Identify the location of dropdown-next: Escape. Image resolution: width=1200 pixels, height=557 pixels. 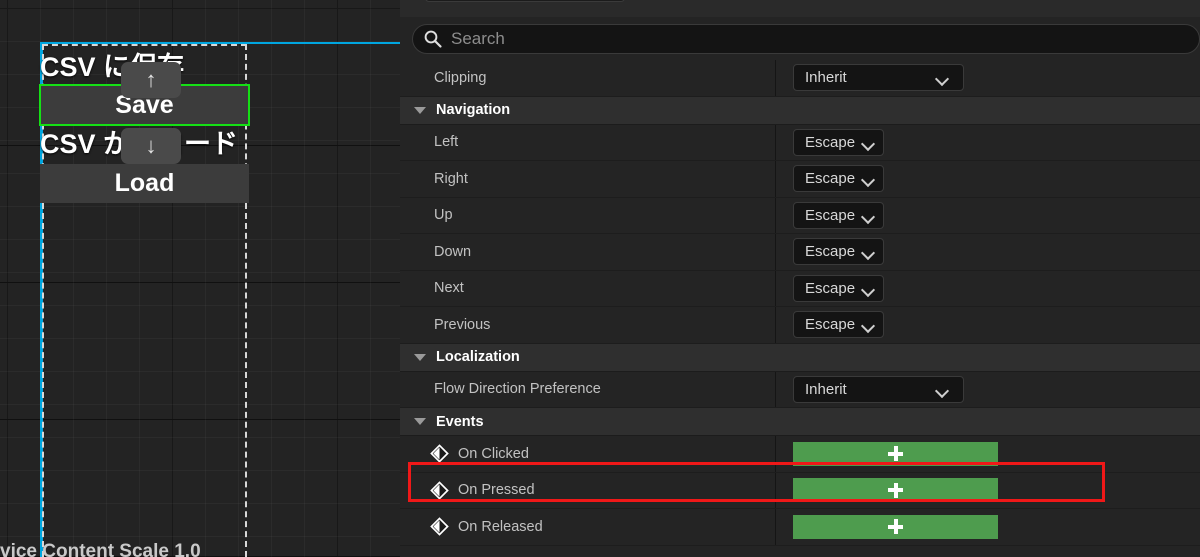
(839, 288).